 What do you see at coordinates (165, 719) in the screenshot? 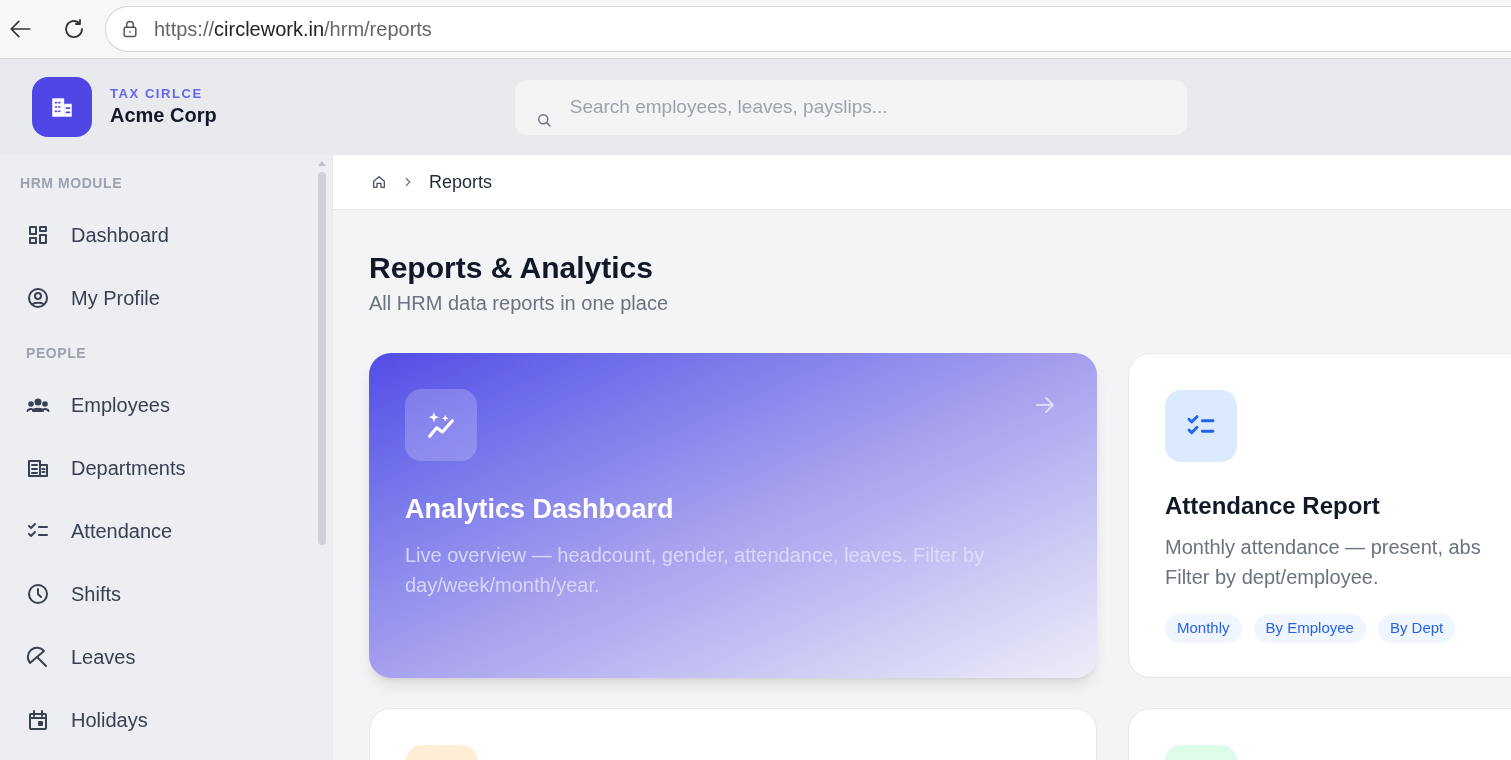
I see `sidebar-item: Holidays` at bounding box center [165, 719].